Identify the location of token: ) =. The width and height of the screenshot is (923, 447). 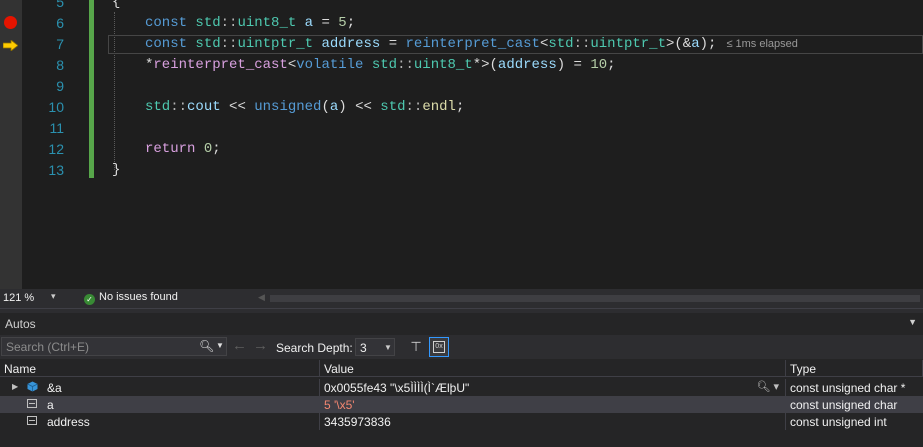
(573, 65).